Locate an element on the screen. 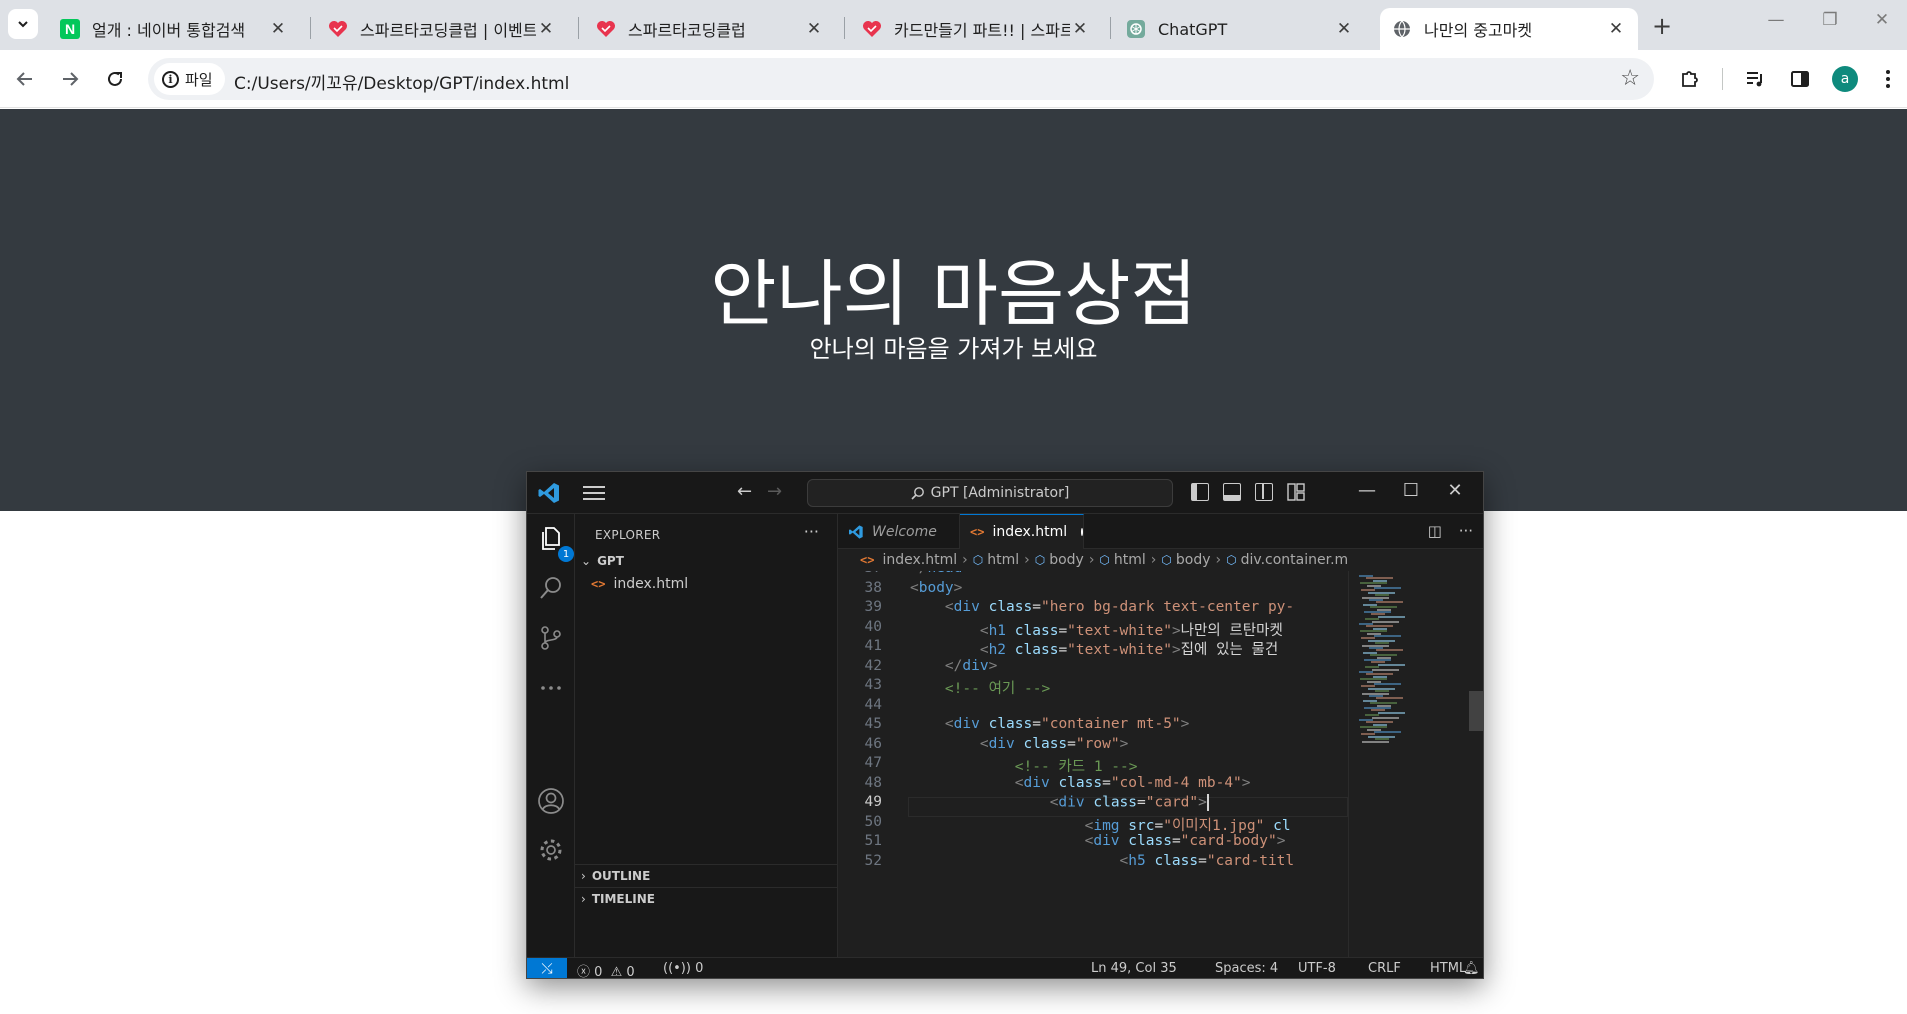  unsaved-dot-icon is located at coordinates (1082, 532).